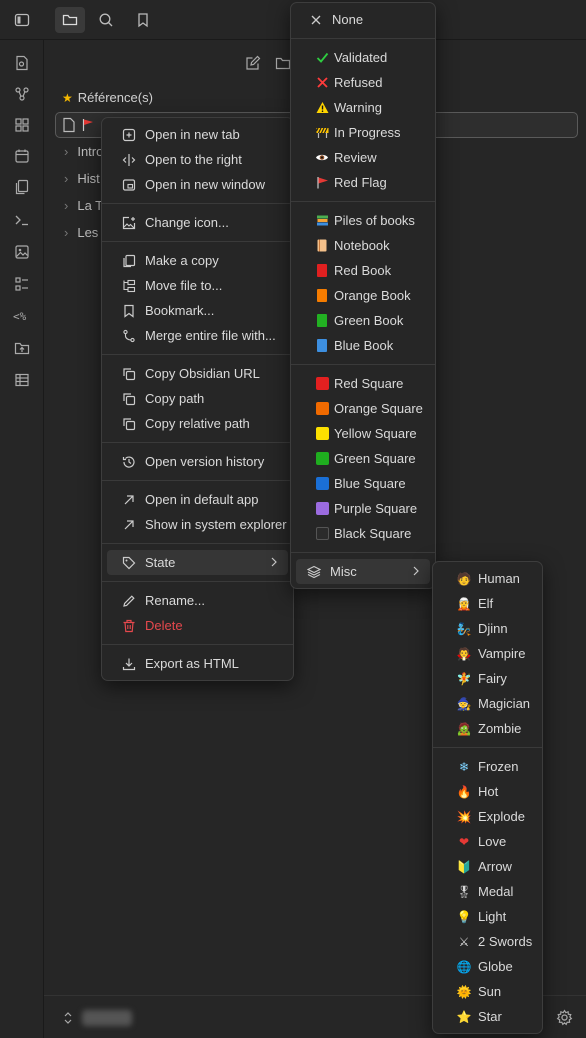  I want to click on copy-relative-path-item: Copy relative path, so click(197, 423).